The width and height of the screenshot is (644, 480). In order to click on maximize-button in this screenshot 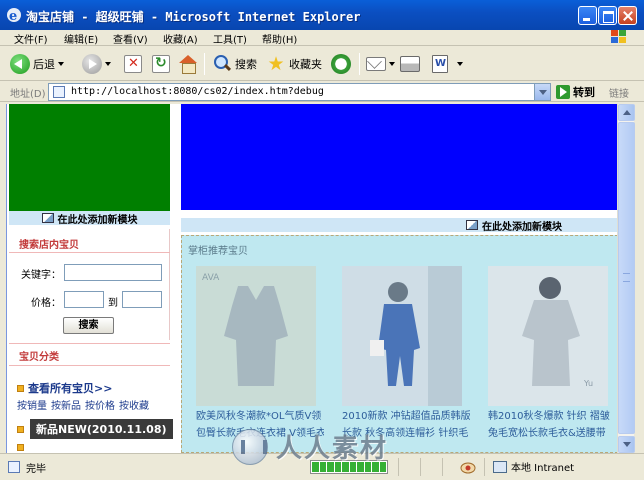, I will do `click(607, 15)`.